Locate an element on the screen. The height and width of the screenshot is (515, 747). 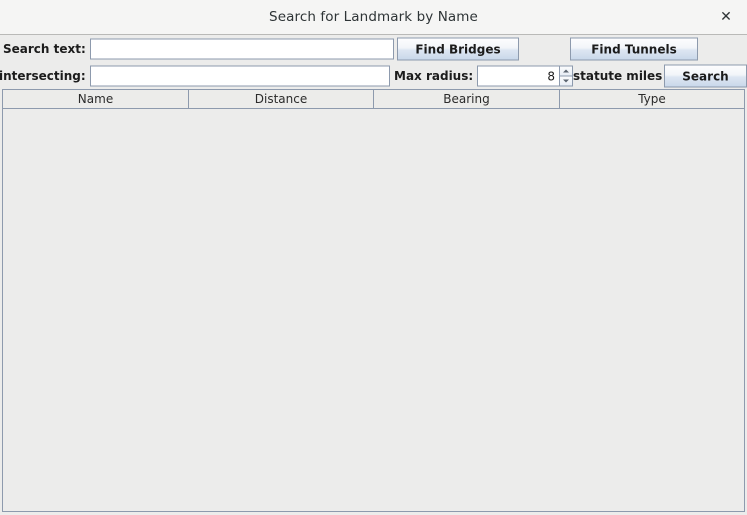
max-radius-spin-buttons is located at coordinates (566, 76).